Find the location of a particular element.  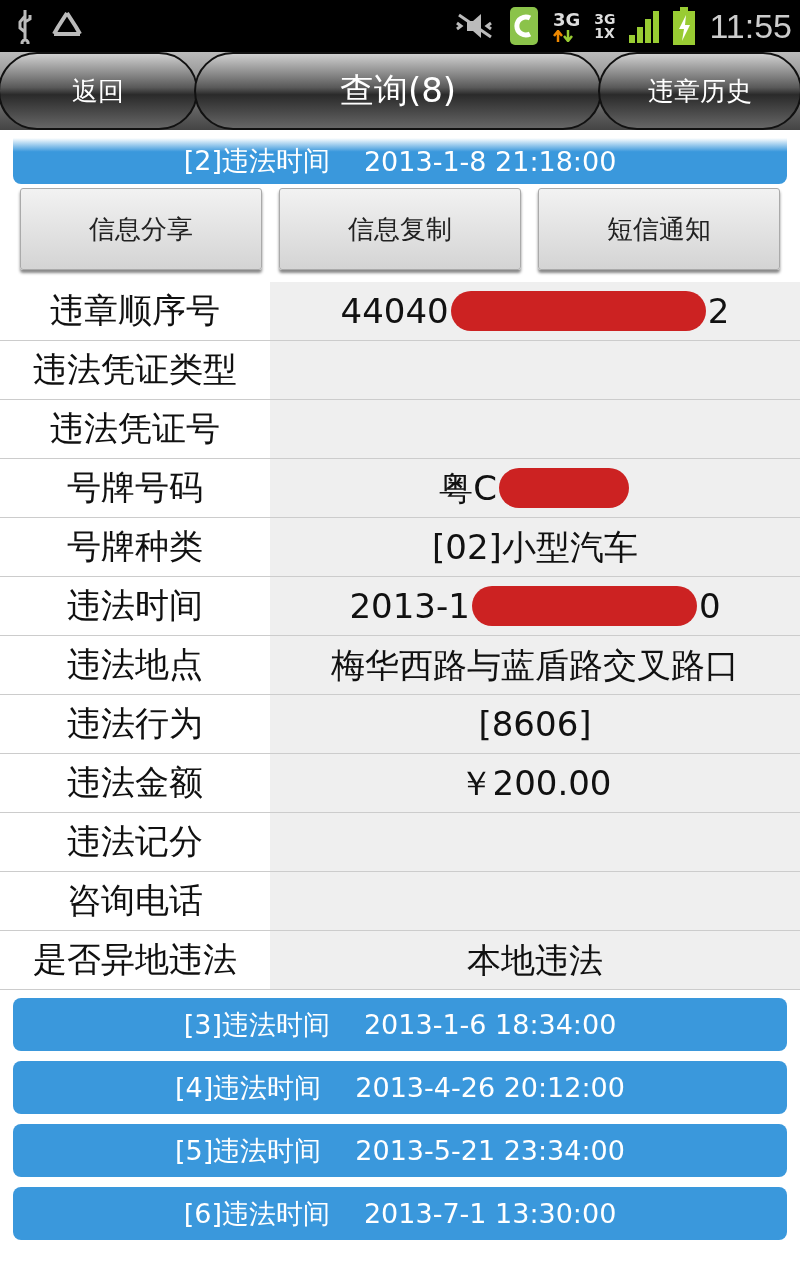

history-button: 违章历史 is located at coordinates (699, 91).